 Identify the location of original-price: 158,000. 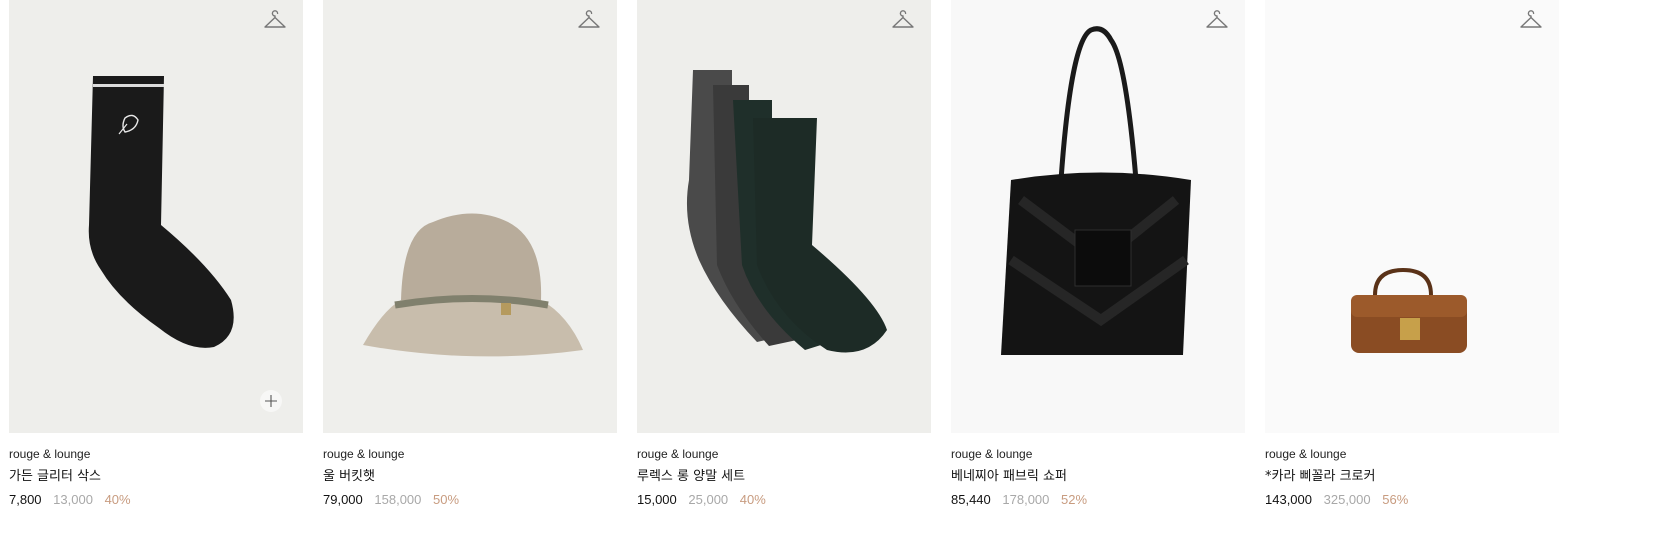
(398, 499).